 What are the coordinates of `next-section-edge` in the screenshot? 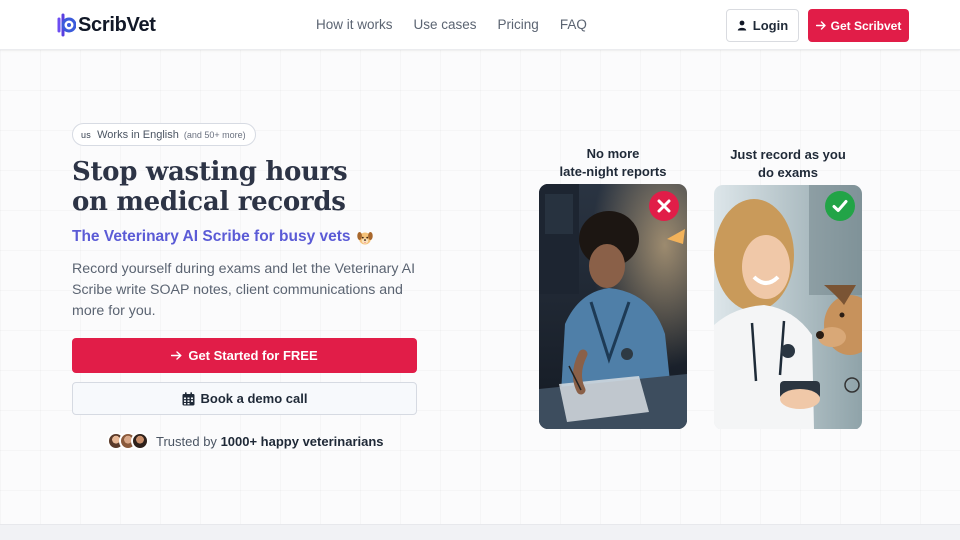 It's located at (480, 532).